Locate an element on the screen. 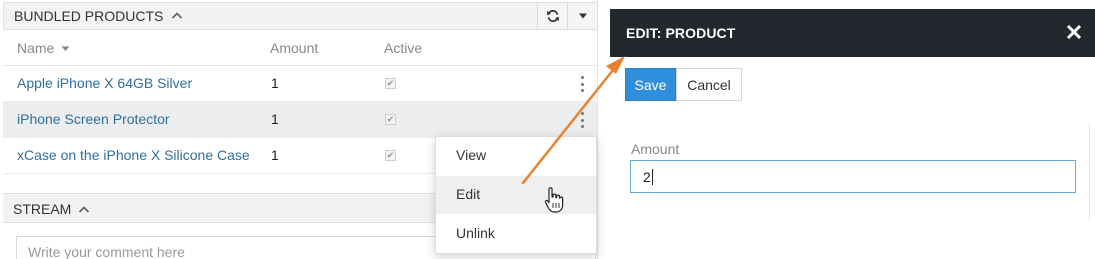  edit-dialog-header: EDIT: PRODUCT is located at coordinates (852, 33).